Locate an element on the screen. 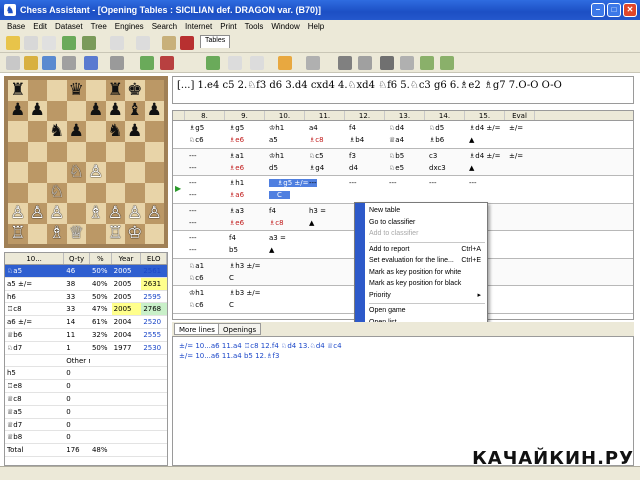 This screenshot has height=480, width=640. key-icon is located at coordinates (31, 63).